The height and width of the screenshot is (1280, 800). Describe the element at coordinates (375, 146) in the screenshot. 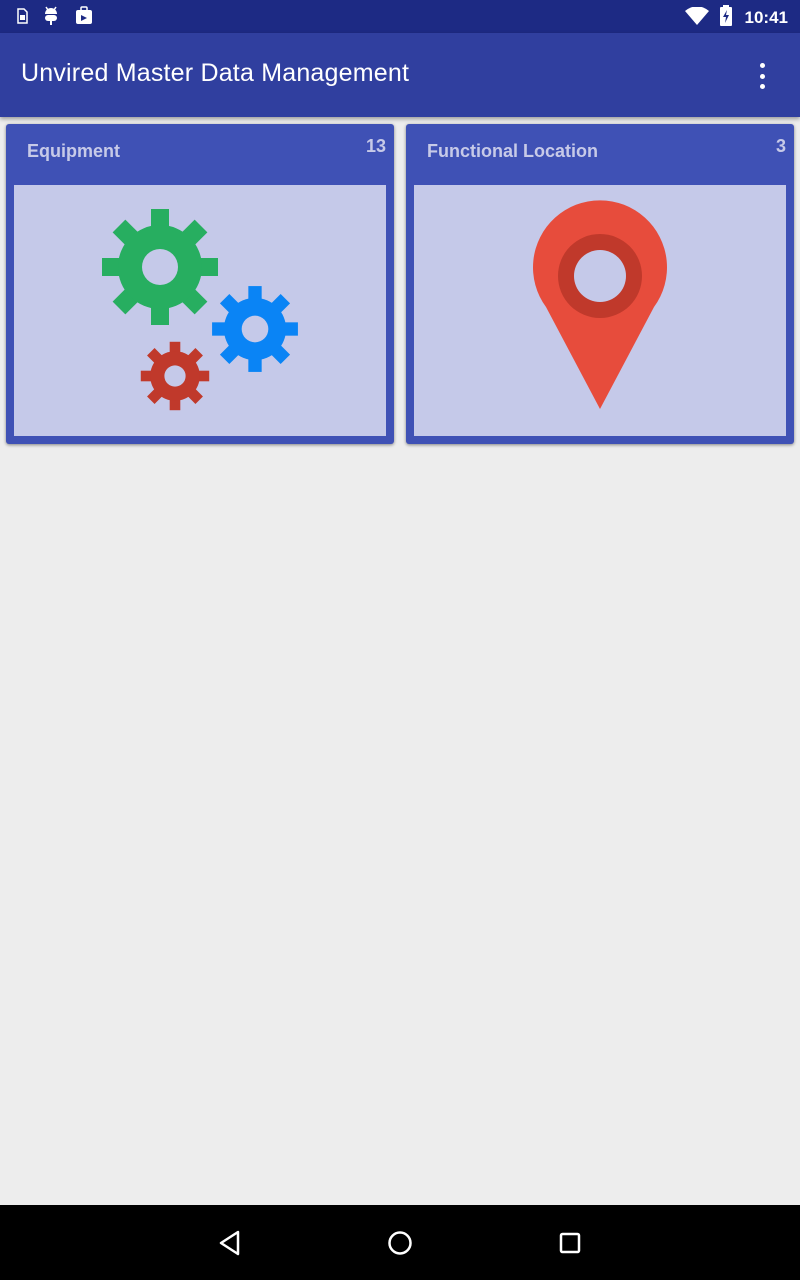

I see `tile-count: 13` at that location.